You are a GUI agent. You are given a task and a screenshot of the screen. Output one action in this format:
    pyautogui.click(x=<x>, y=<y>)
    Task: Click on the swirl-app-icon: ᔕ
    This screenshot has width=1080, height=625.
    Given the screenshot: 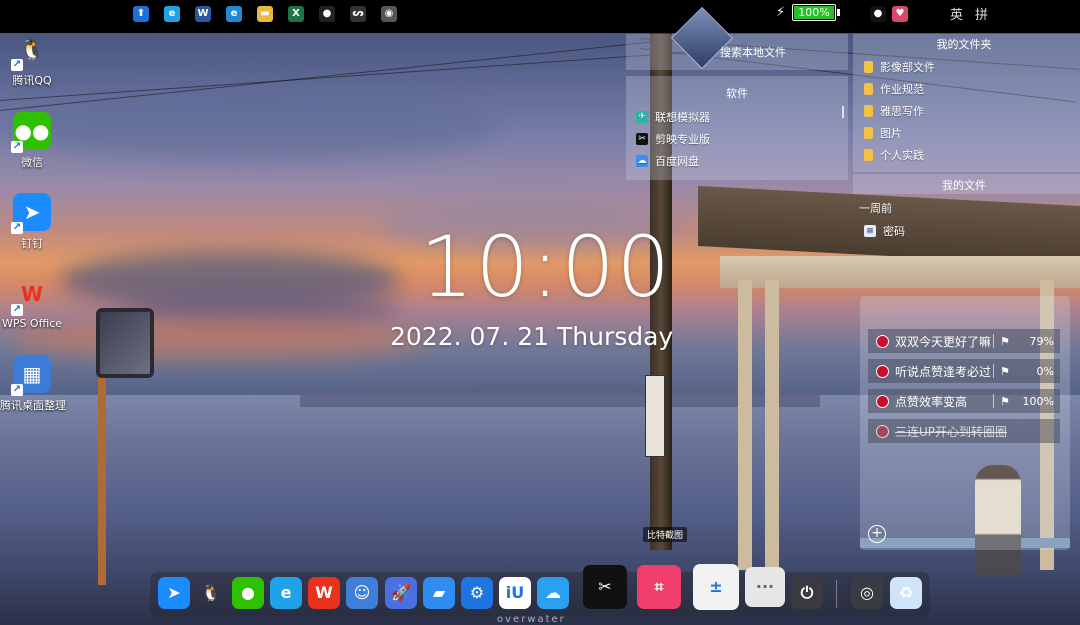 What is the action you would take?
    pyautogui.click(x=358, y=14)
    